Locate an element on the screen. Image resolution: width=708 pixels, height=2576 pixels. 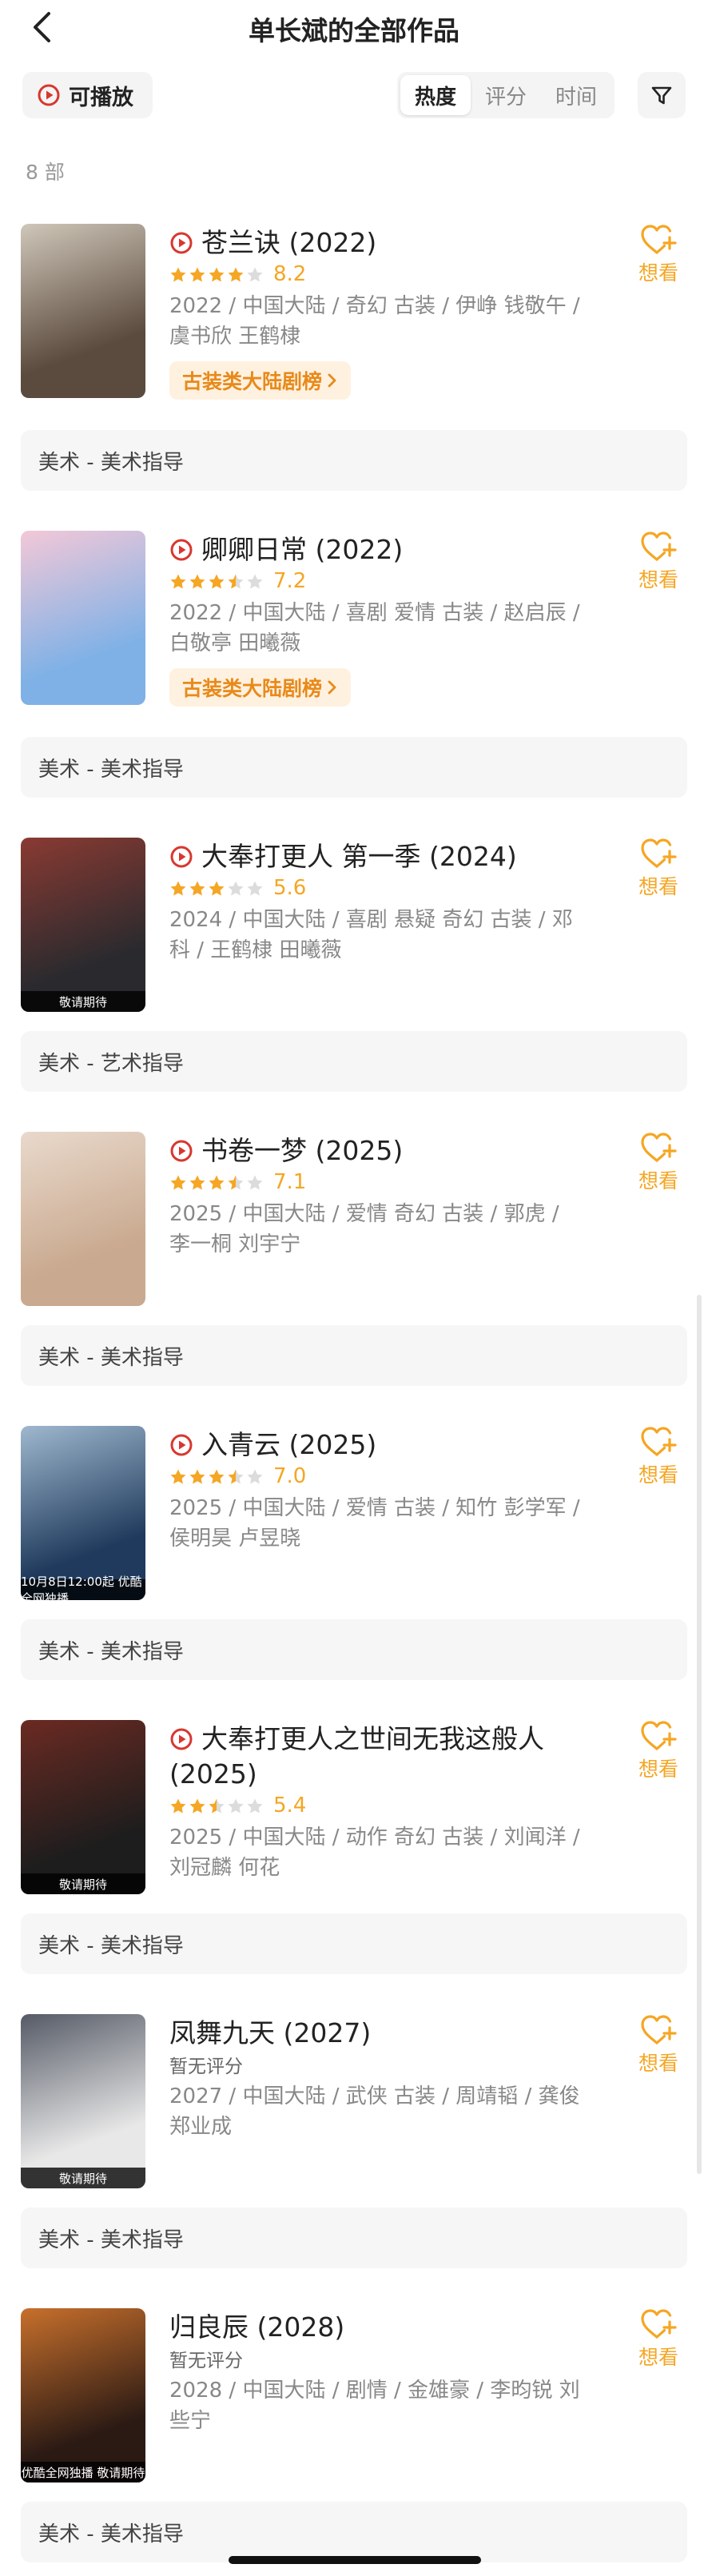
filter-button is located at coordinates (662, 95).